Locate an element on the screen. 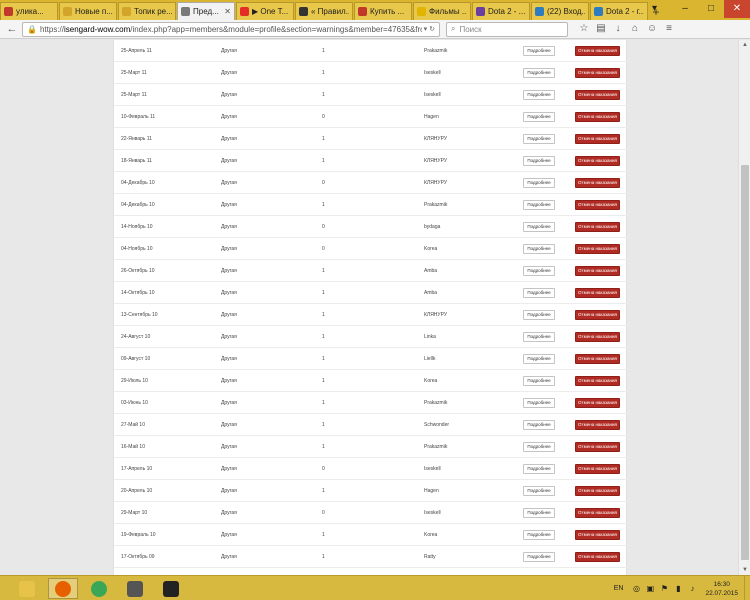  maximize-button: □ is located at coordinates (711, 9).